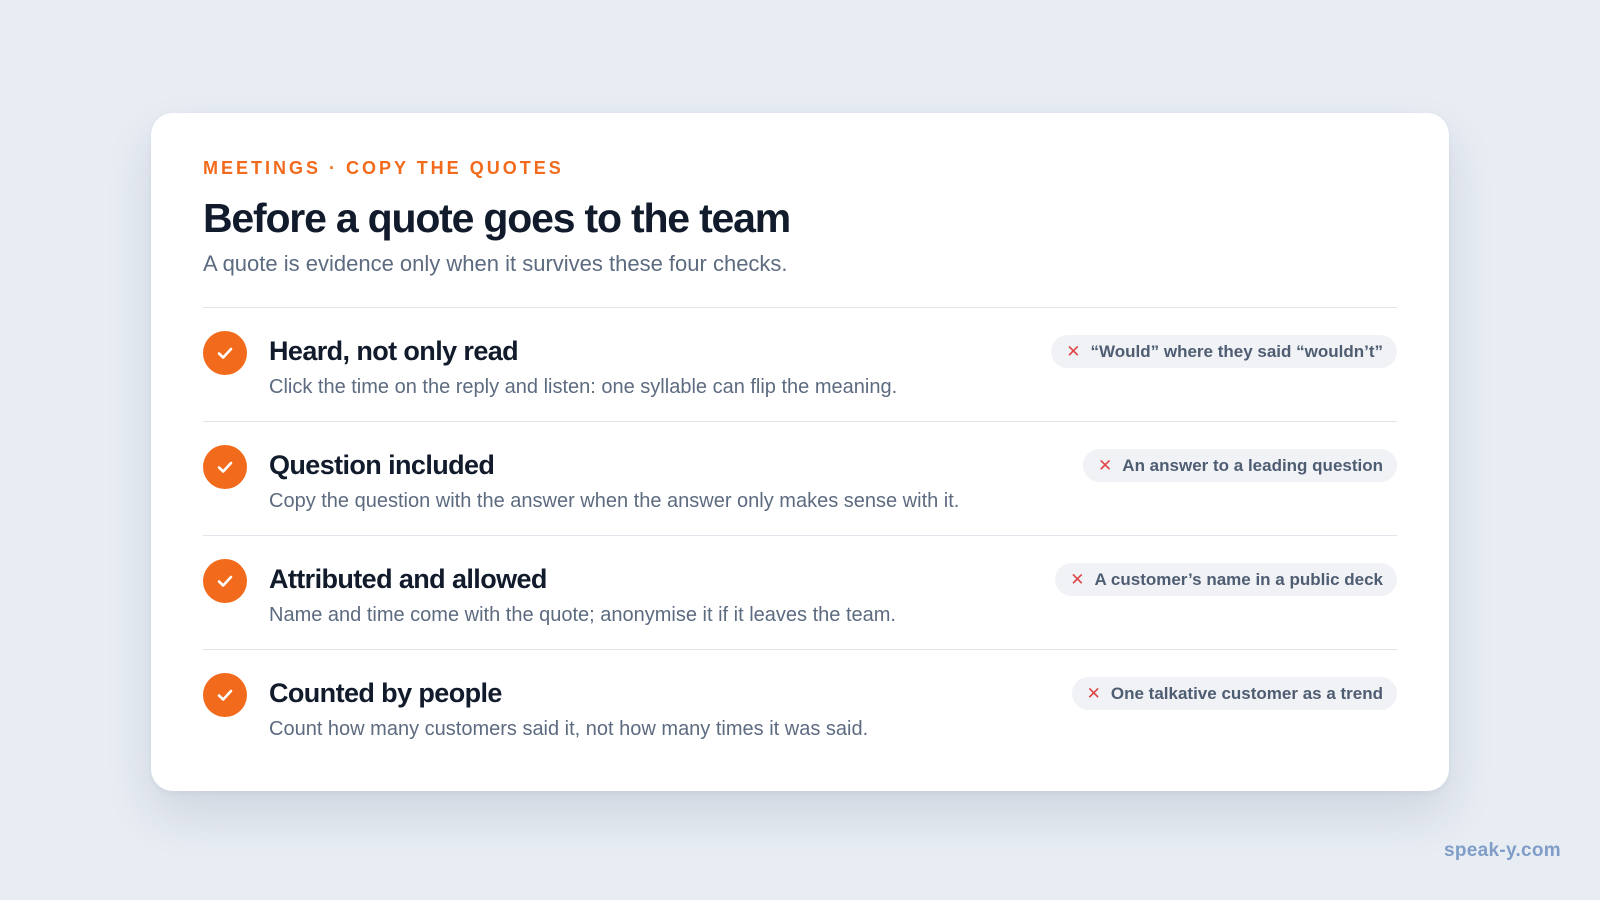 The width and height of the screenshot is (1600, 900). What do you see at coordinates (382, 465) in the screenshot?
I see `checklist-item-title: Question included` at bounding box center [382, 465].